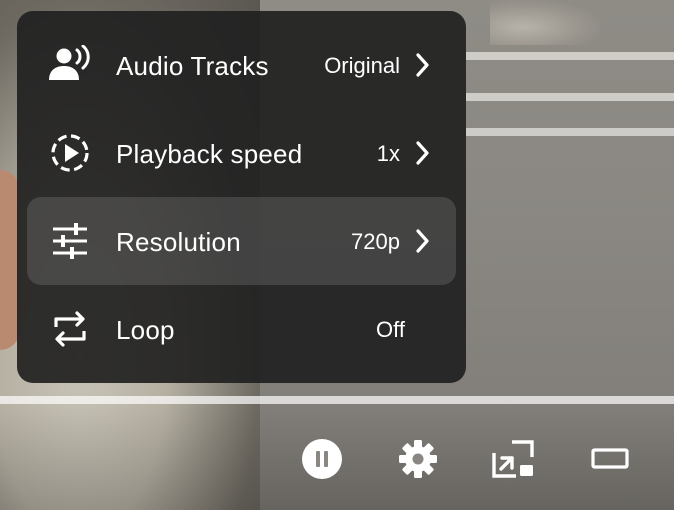 The width and height of the screenshot is (674, 510). What do you see at coordinates (70, 329) in the screenshot?
I see `loop-icon` at bounding box center [70, 329].